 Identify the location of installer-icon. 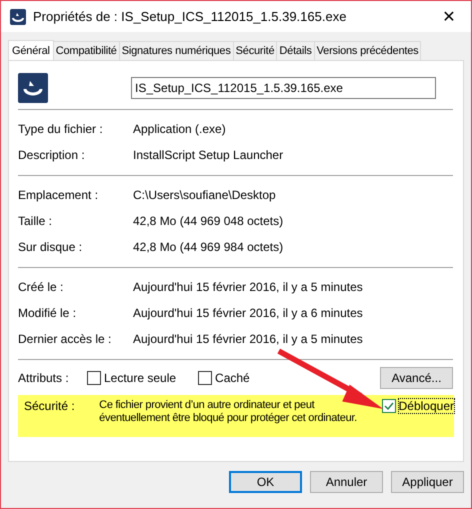
(33, 88).